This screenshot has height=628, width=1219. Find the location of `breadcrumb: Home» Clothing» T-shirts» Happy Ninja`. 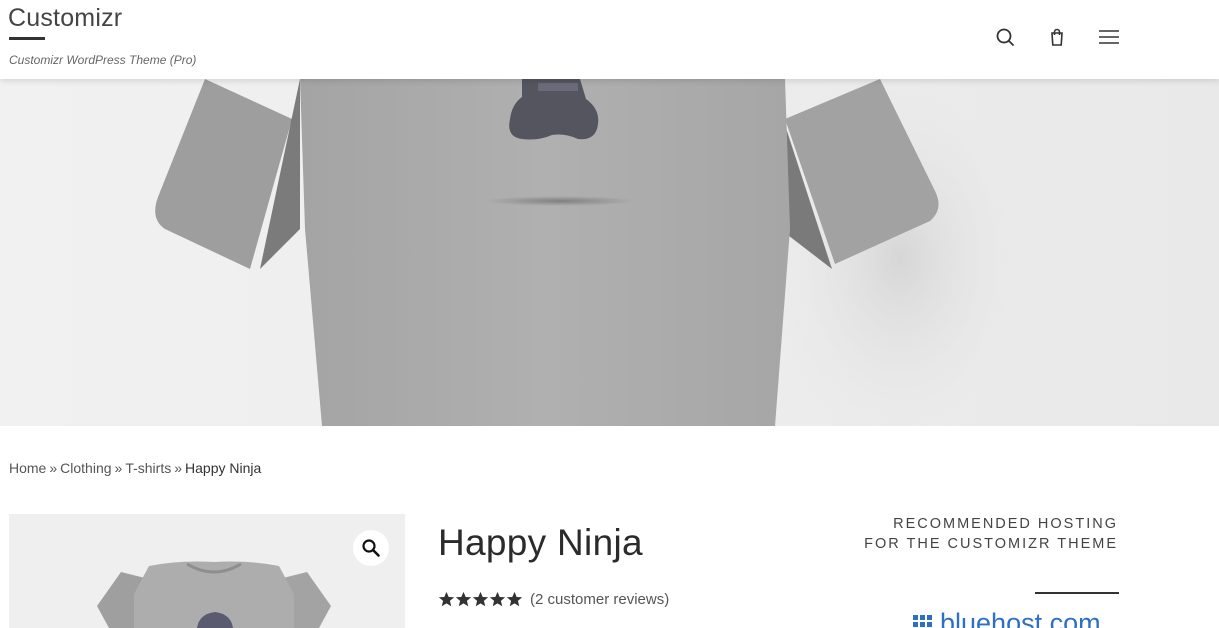

breadcrumb: Home» Clothing» T-shirts» Happy Ninja is located at coordinates (135, 468).